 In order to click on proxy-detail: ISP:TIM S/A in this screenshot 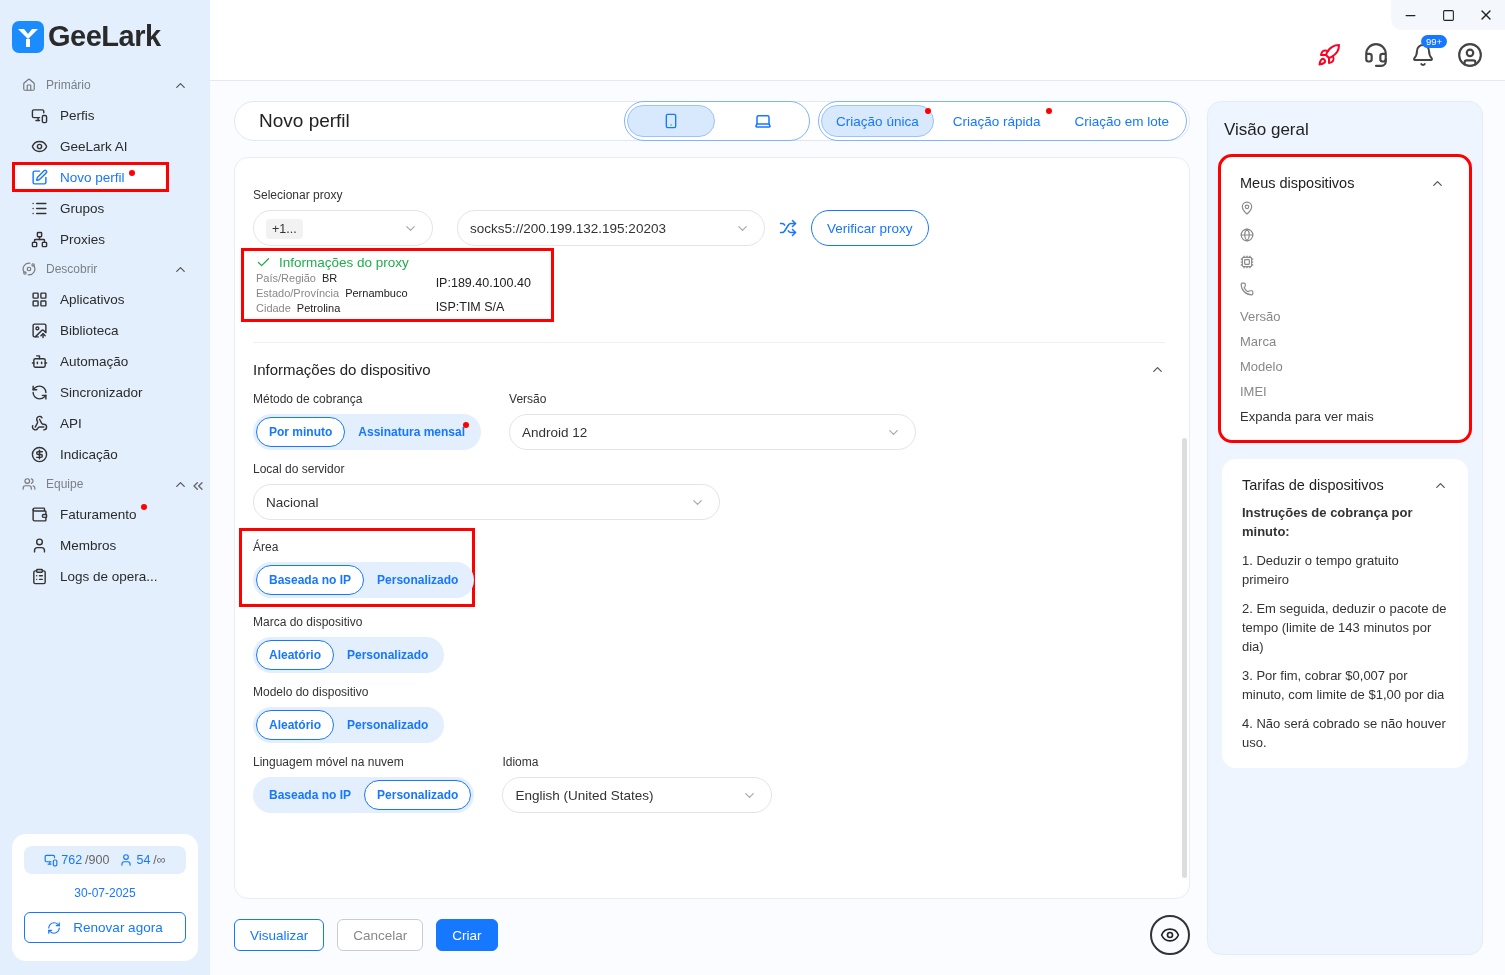, I will do `click(470, 307)`.